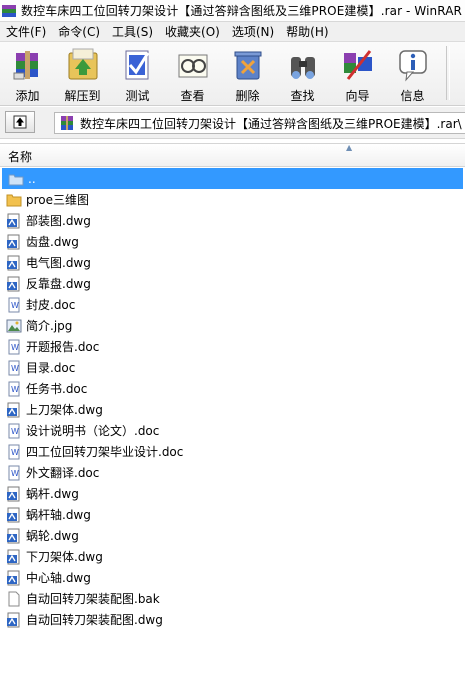 This screenshot has height=690, width=465. I want to click on file-name: 下刀架体.dwg, so click(64, 557).